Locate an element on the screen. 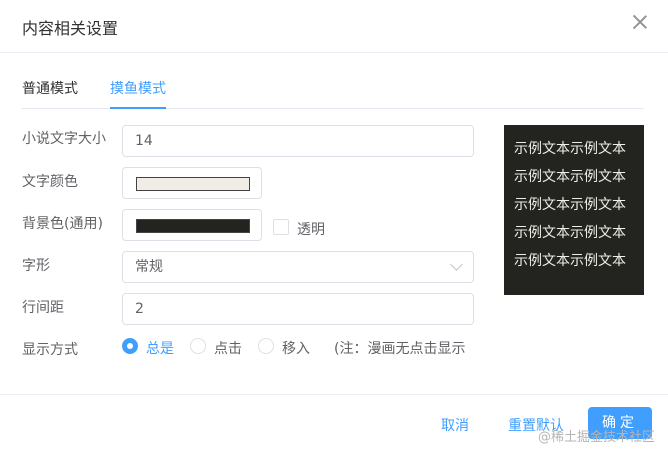 This screenshot has height=450, width=668. mode-tabs: 普通模式 摸鱼模式 is located at coordinates (333, 89).